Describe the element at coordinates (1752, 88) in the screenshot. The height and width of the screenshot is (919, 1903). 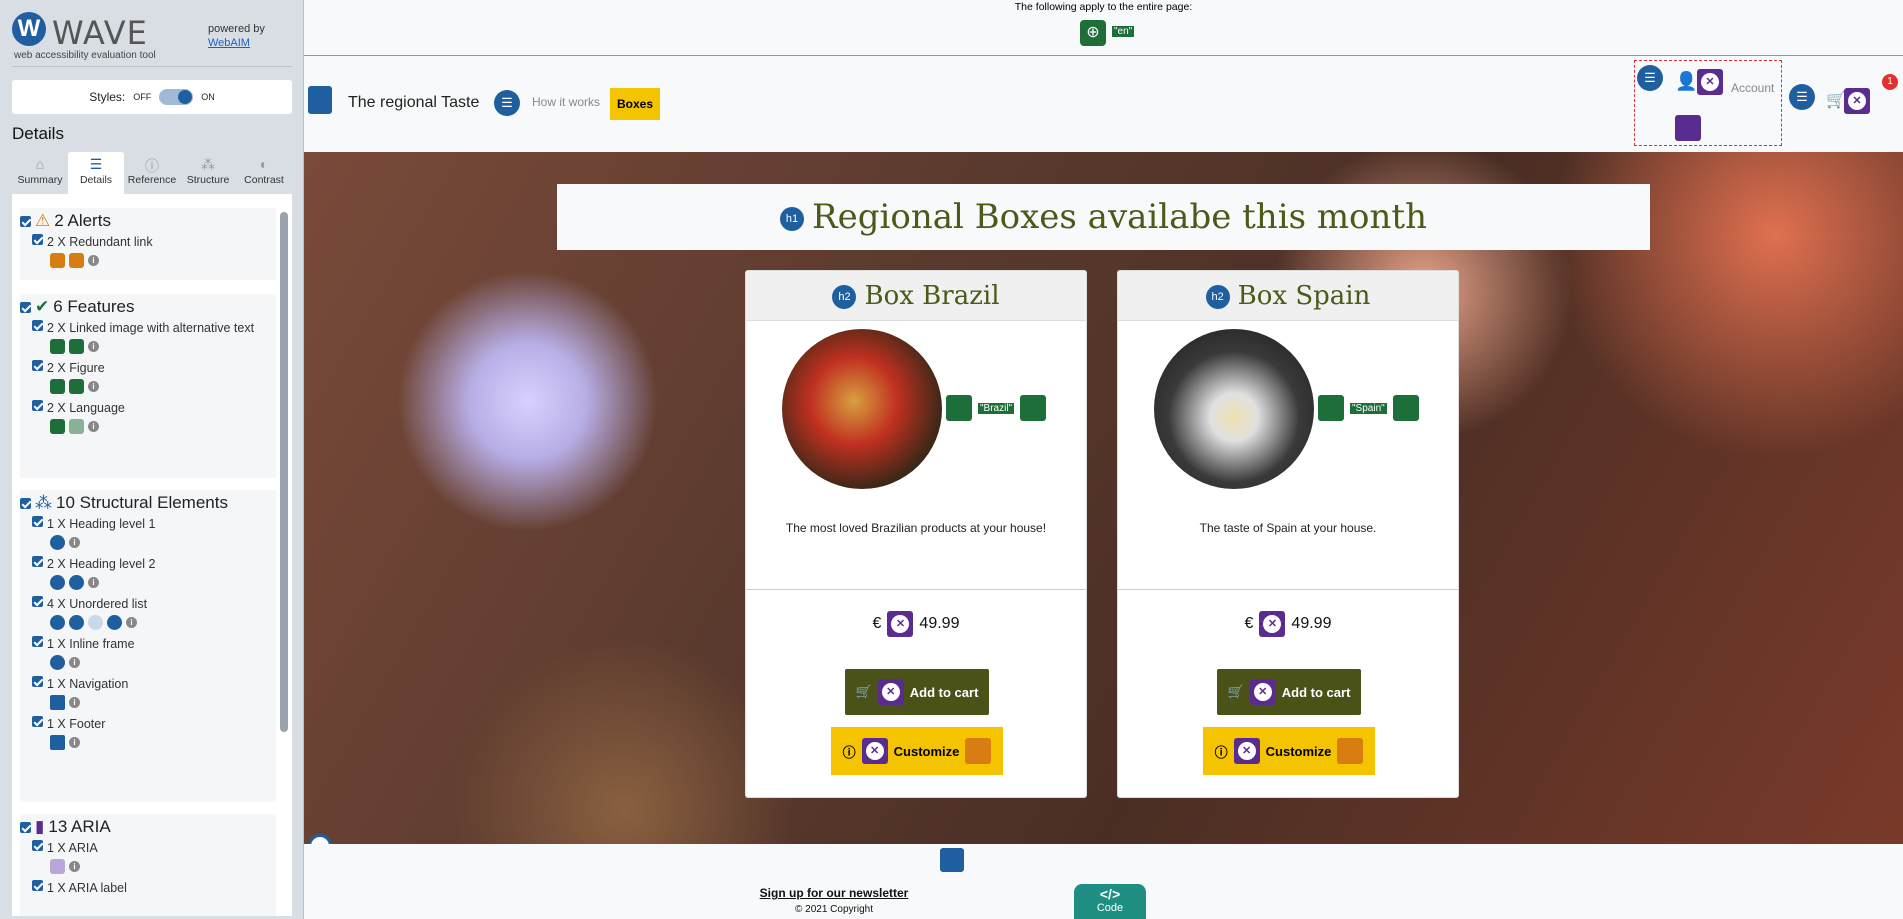
I see `nav-account: Account` at that location.